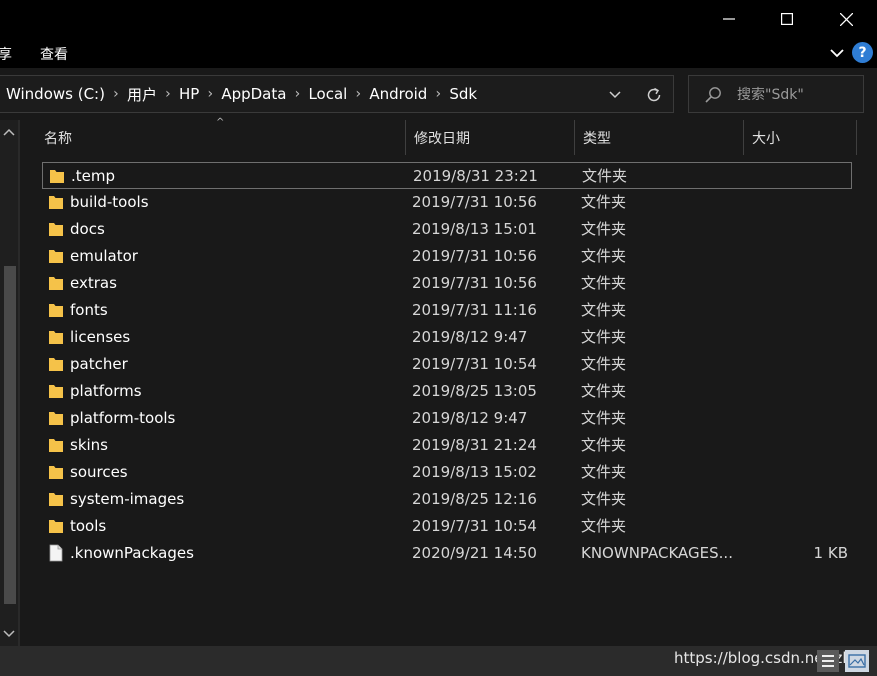 The height and width of the screenshot is (676, 877). Describe the element at coordinates (221, 137) in the screenshot. I see `column-header-name: 名称` at that location.